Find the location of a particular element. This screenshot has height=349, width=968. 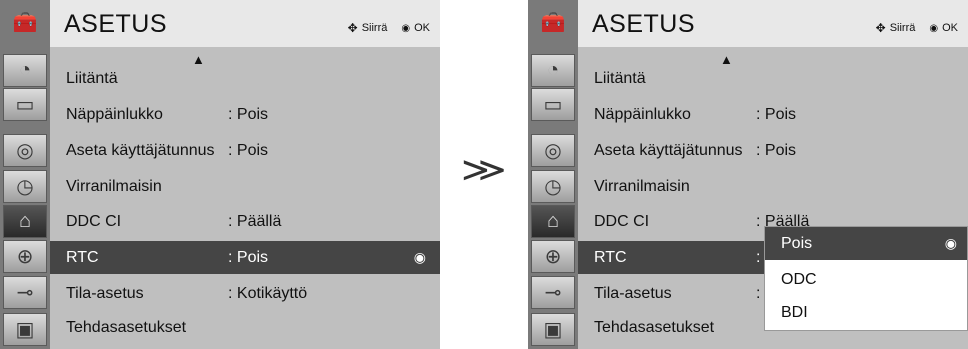

menu-item-rtc: RTC : Pois ◉ is located at coordinates (245, 257).